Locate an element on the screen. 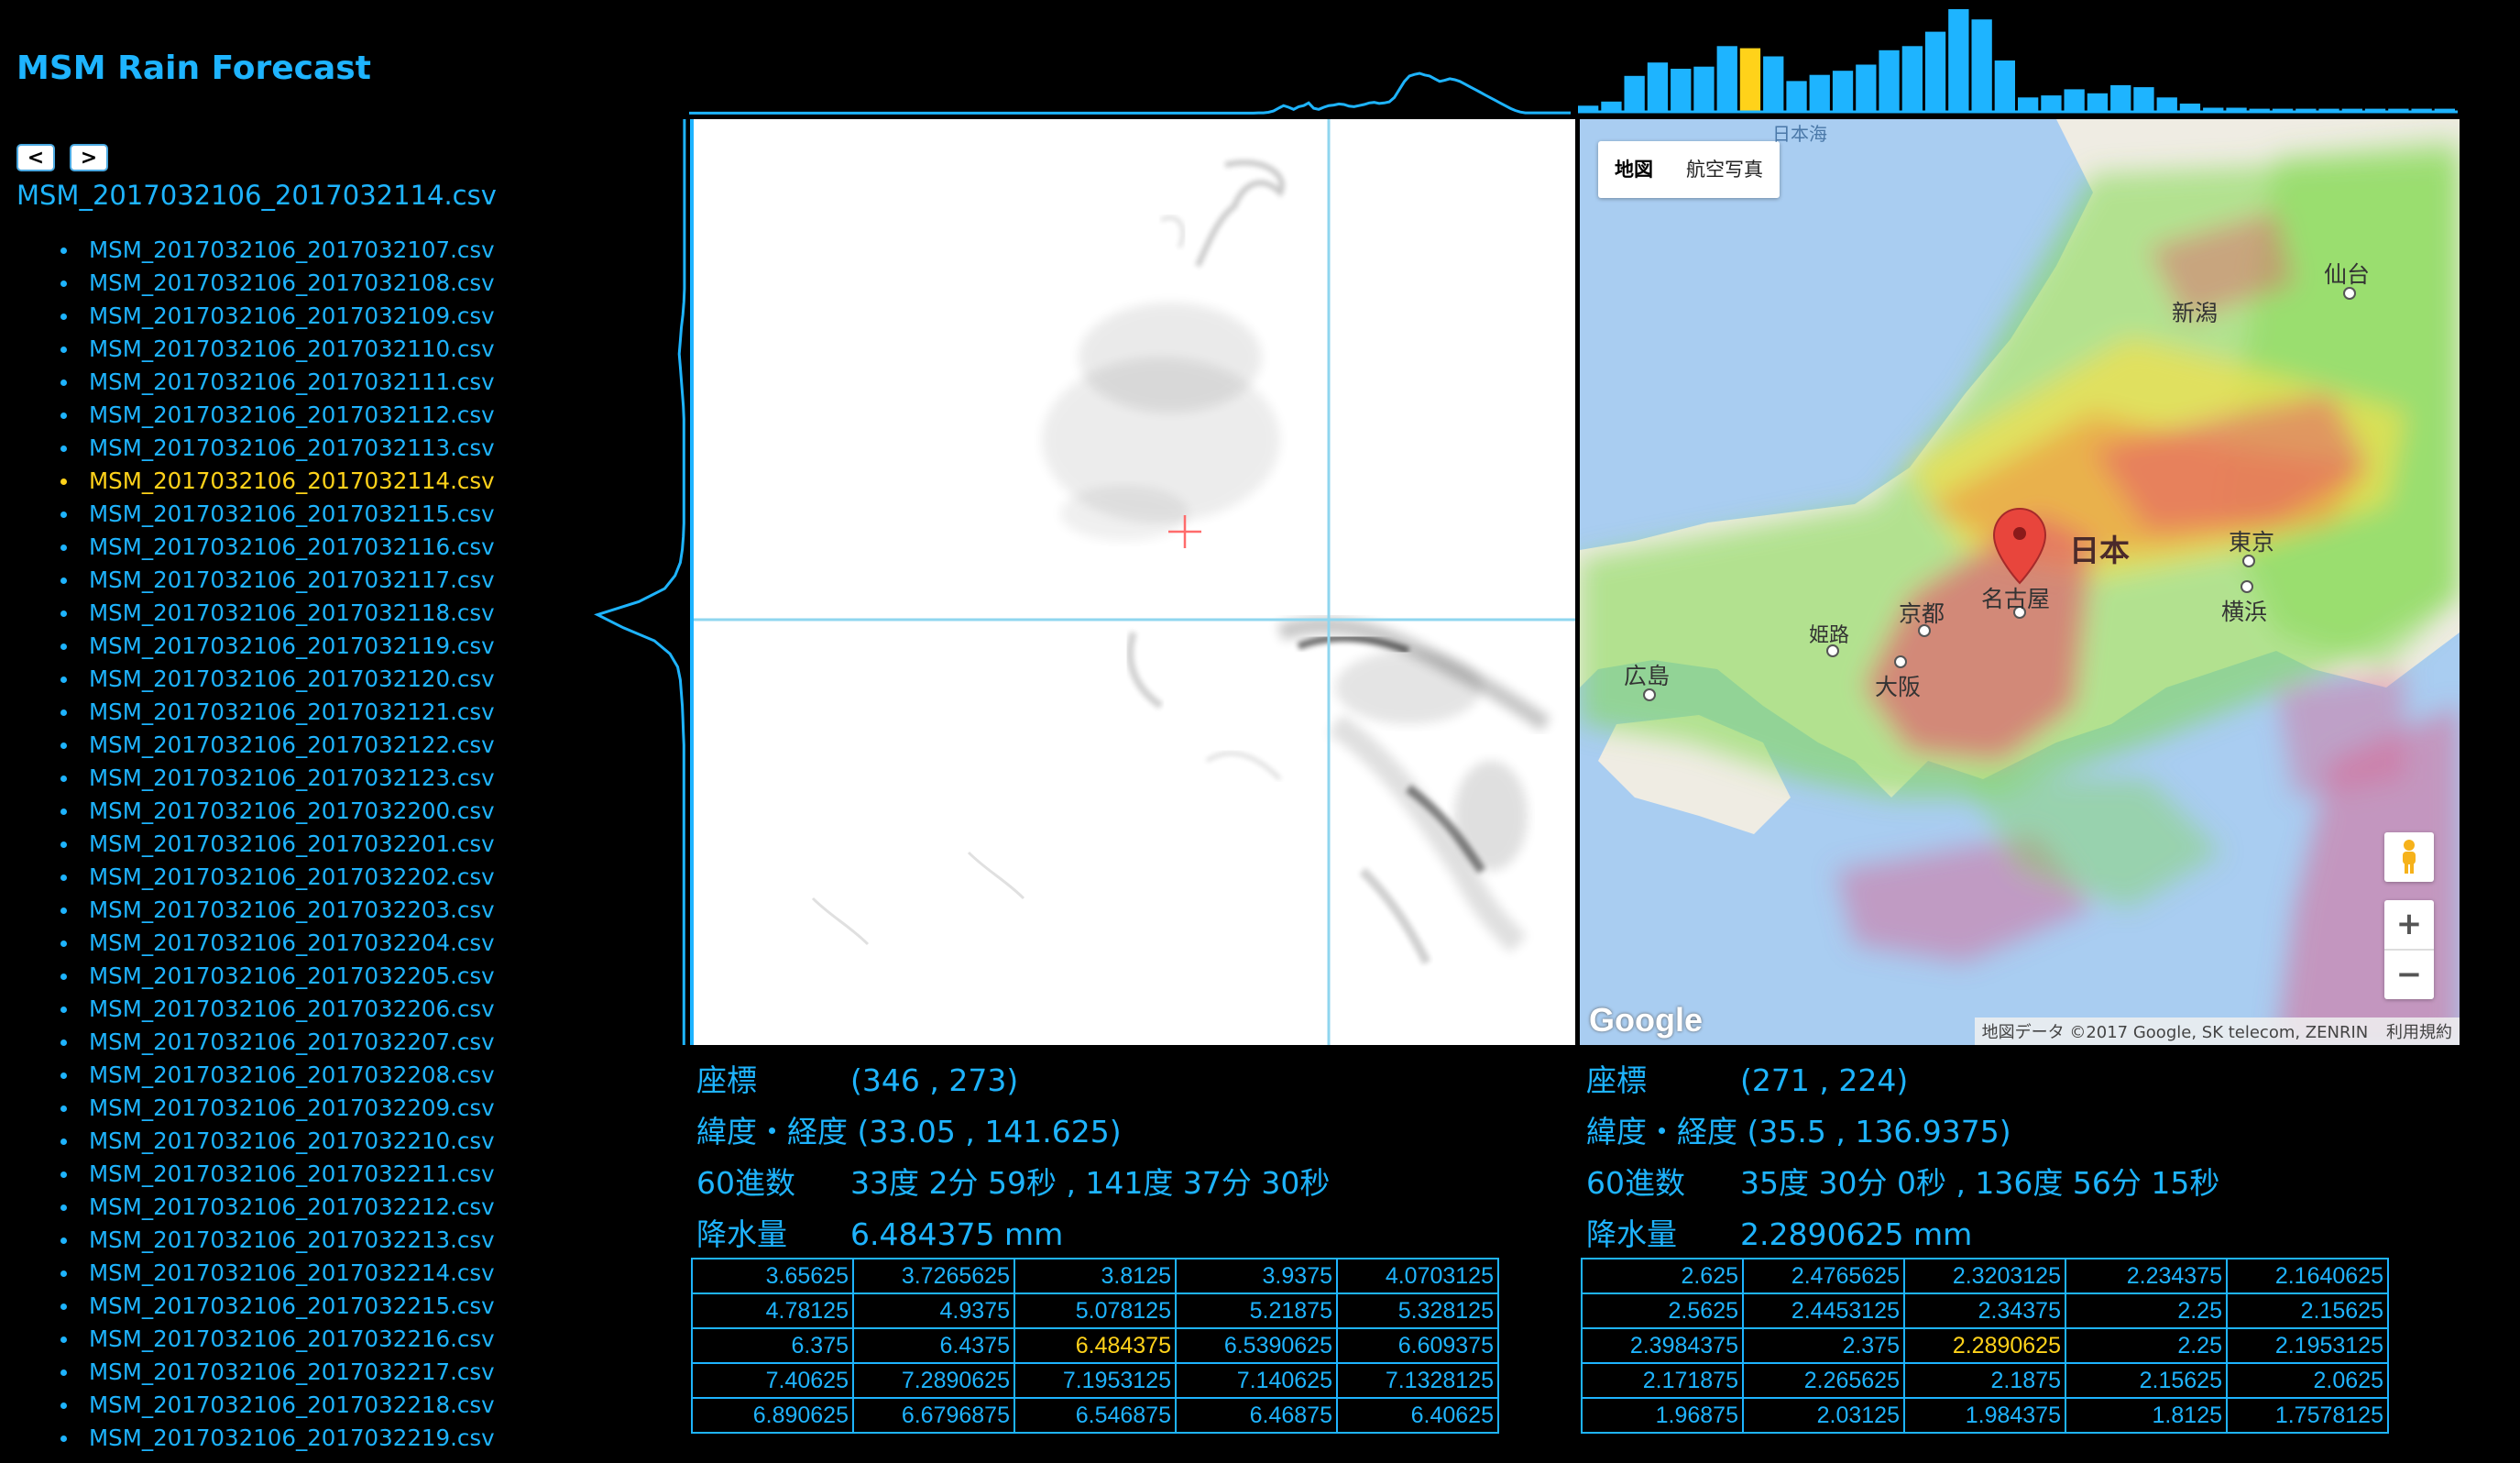 The width and height of the screenshot is (2520, 1463). file-list-item: MSM_2017032106_2017032208.csv is located at coordinates (277, 1075).